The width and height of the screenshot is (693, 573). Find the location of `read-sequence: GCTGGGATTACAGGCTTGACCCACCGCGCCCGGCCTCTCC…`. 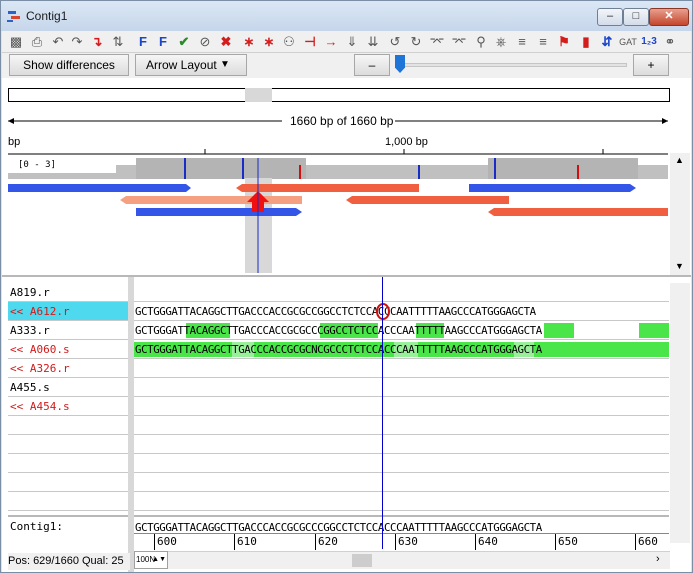

read-sequence: GCTGGGATTACAGGCTTGACCCACCGCGCCCGGCCTCTCC… is located at coordinates (338, 330).